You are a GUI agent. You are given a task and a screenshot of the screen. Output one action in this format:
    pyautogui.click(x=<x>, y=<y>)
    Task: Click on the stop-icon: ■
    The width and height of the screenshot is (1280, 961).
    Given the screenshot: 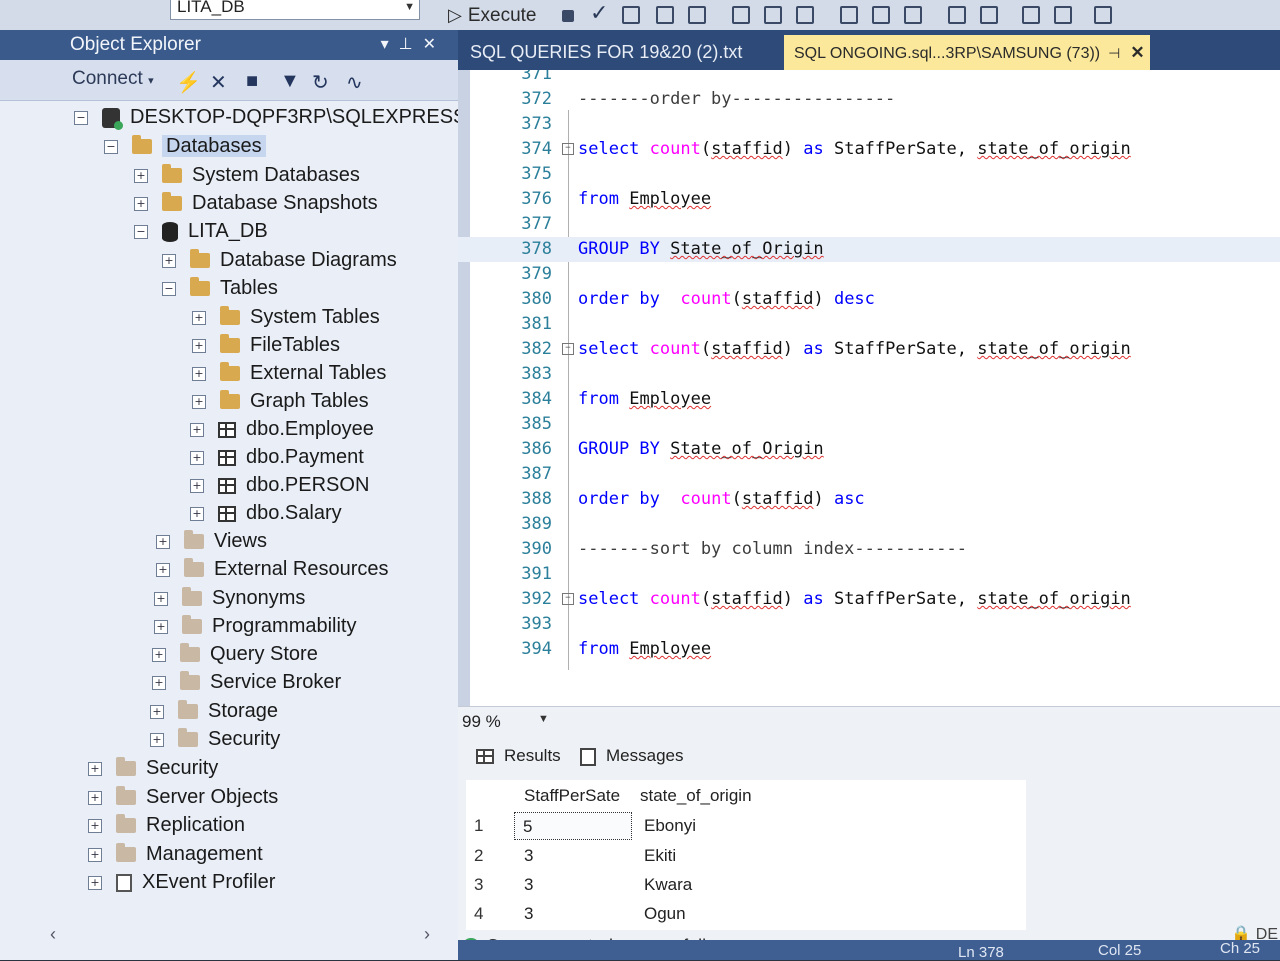 What is the action you would take?
    pyautogui.click(x=252, y=81)
    